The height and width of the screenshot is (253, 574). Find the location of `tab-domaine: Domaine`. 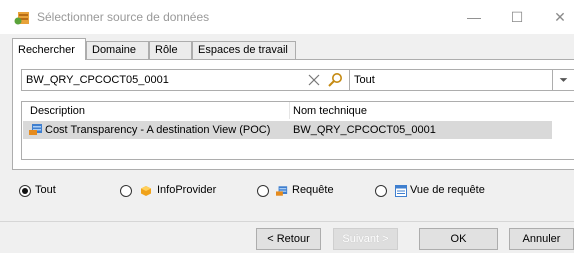

tab-domaine: Domaine is located at coordinates (117, 50).